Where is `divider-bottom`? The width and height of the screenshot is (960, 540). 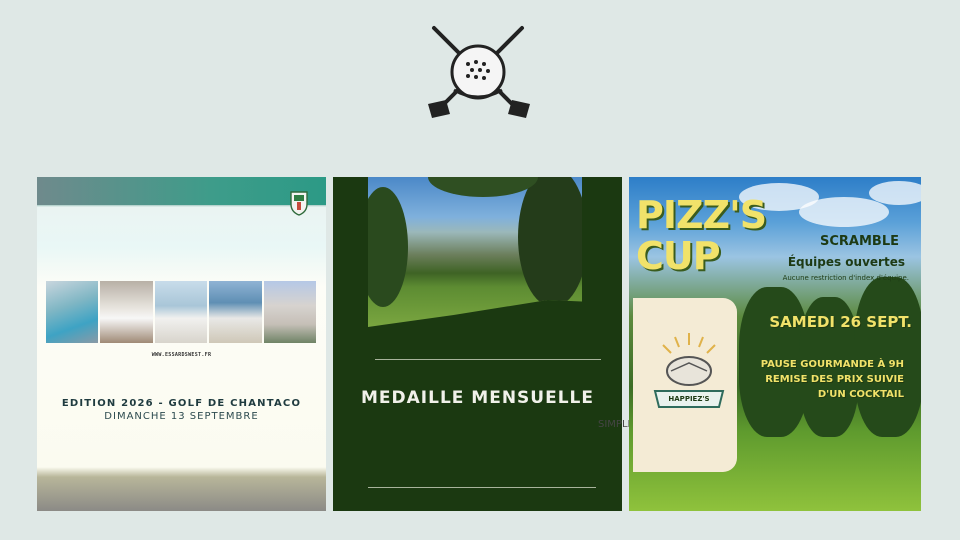
divider-bottom is located at coordinates (482, 487).